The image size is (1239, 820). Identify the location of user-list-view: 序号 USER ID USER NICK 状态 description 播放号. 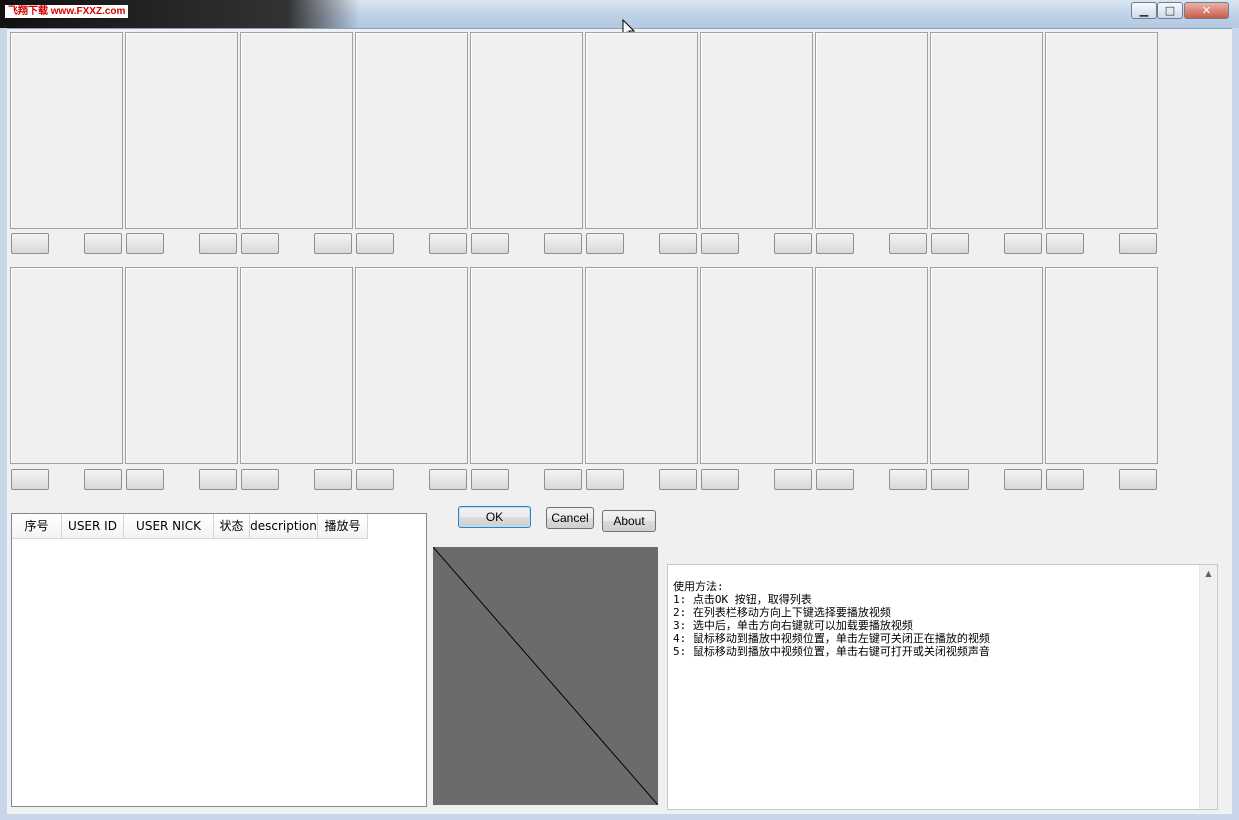
(219, 660).